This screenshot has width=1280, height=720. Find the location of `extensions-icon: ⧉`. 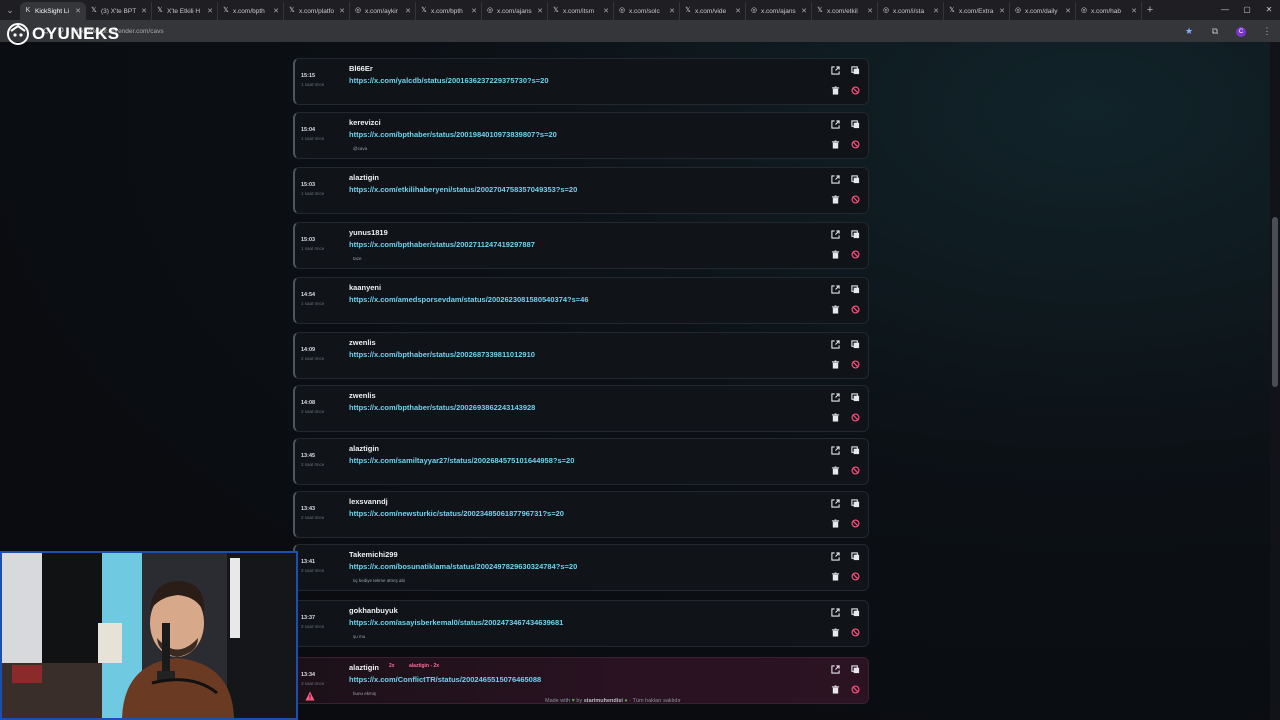

extensions-icon: ⧉ is located at coordinates (1215, 31).